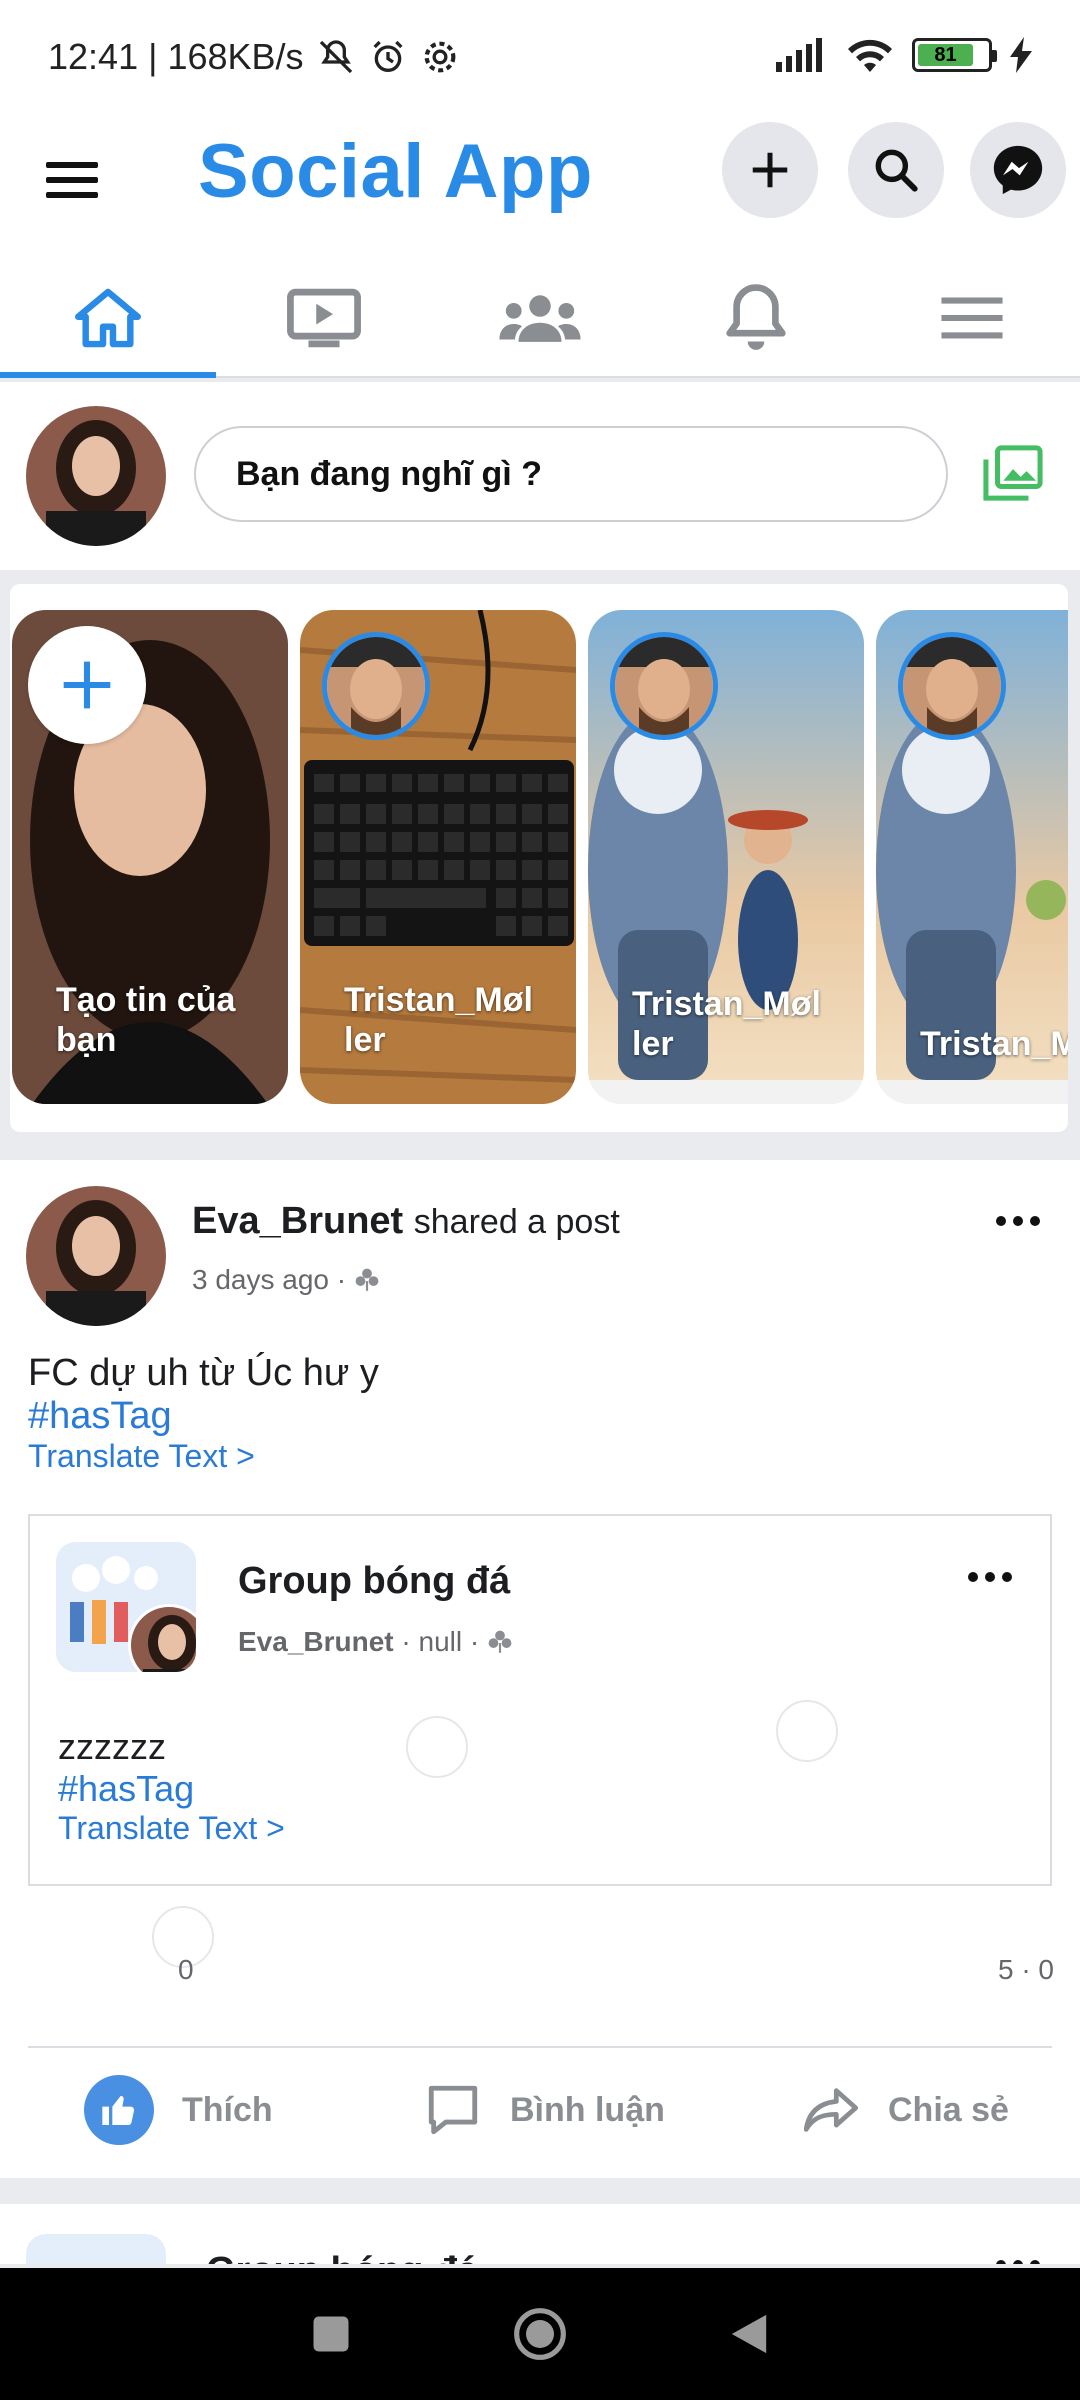 The width and height of the screenshot is (1080, 2400). Describe the element at coordinates (119, 2110) in the screenshot. I see `like-icon` at that location.